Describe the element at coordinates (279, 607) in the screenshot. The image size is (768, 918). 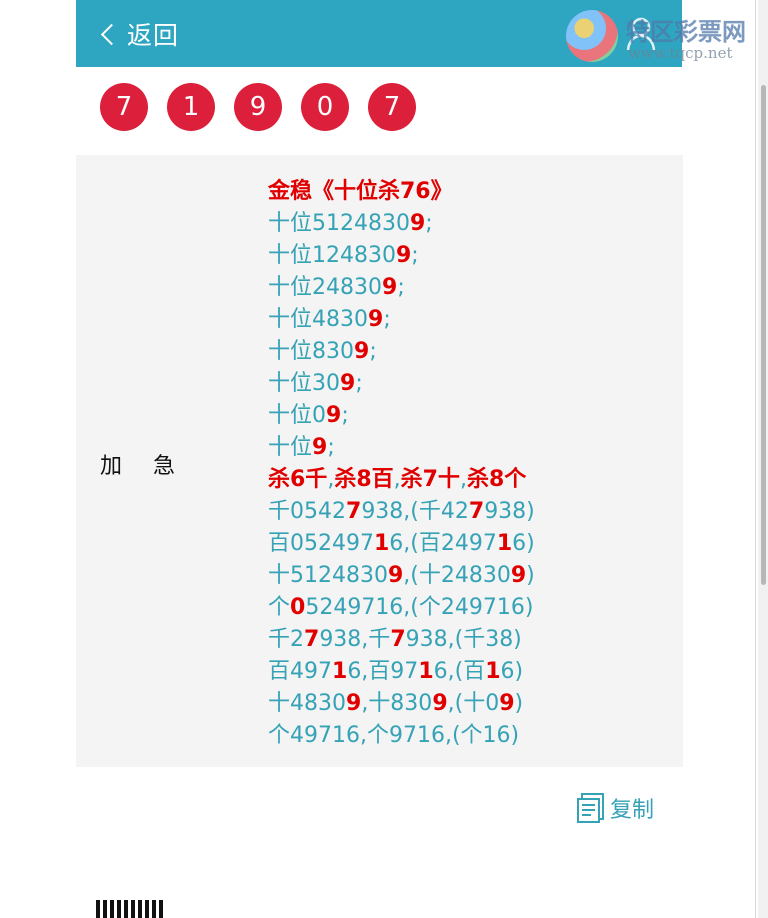
I see `line-text: 个` at that location.